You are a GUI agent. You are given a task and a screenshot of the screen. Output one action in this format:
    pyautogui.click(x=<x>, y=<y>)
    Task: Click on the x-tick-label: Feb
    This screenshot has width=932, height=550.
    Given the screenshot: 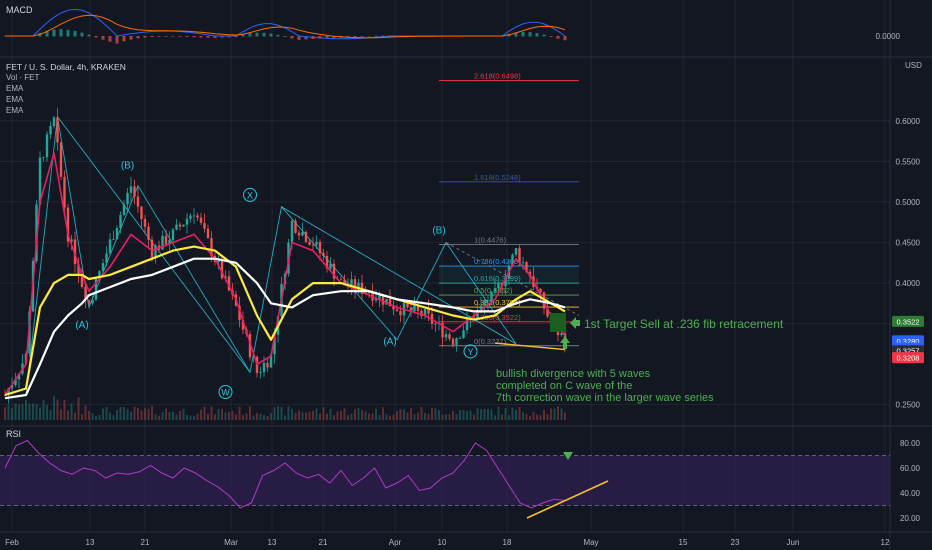 What is the action you would take?
    pyautogui.click(x=12, y=542)
    